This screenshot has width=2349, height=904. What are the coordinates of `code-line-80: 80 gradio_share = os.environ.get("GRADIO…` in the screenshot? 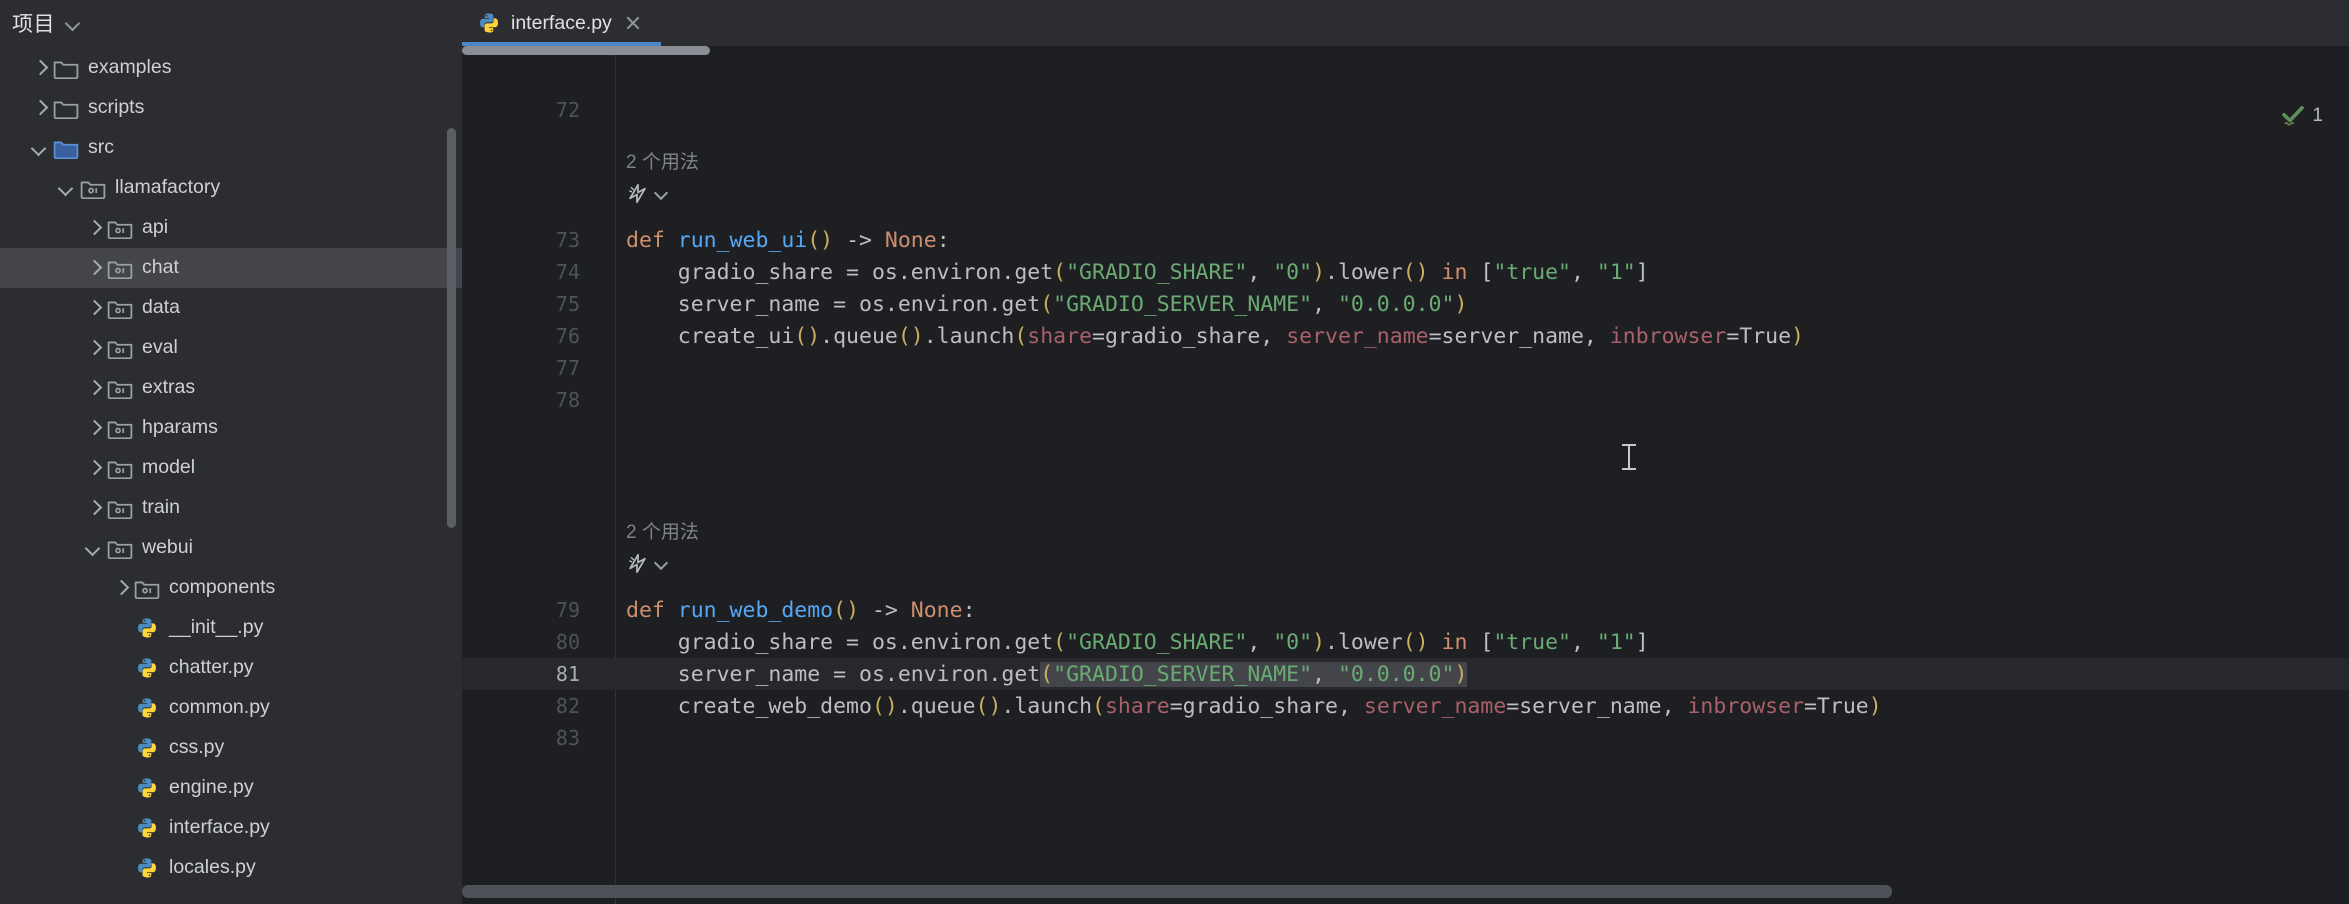 It's located at (1405, 642).